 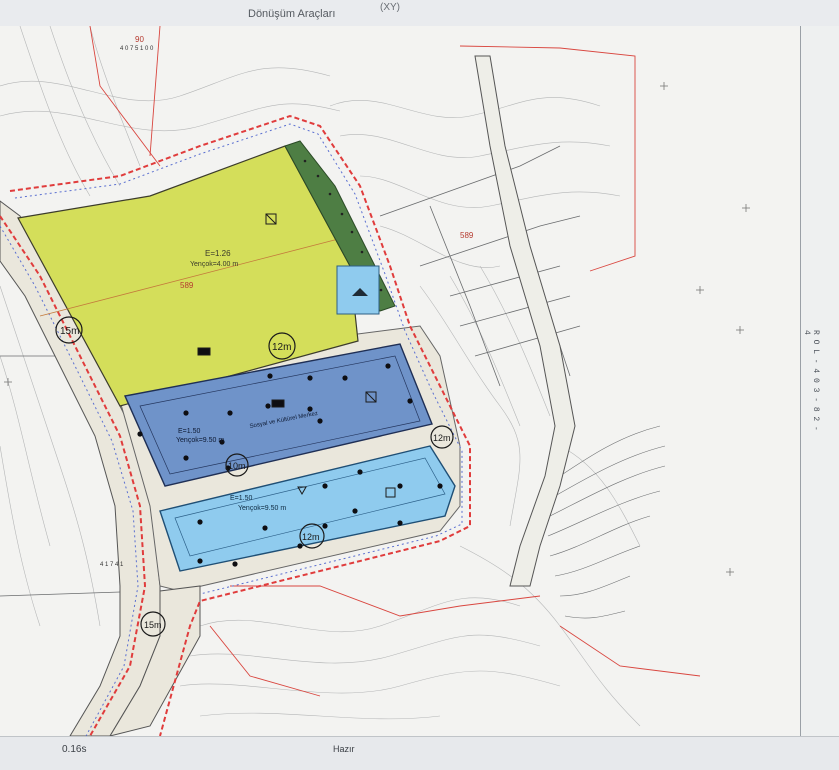 What do you see at coordinates (281, 347) in the screenshot?
I see `road-label-2: 12m` at bounding box center [281, 347].